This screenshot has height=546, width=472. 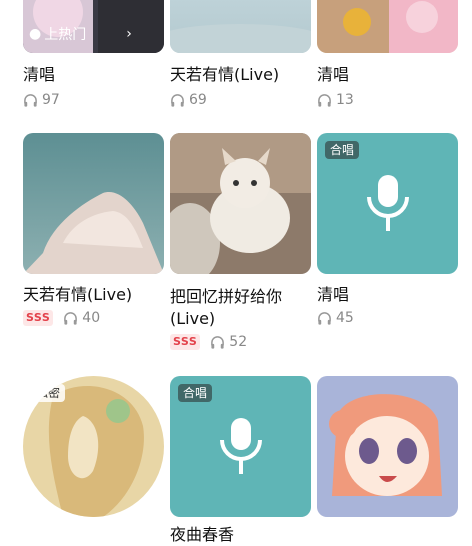 I want to click on play-stats: 45, so click(x=335, y=318).